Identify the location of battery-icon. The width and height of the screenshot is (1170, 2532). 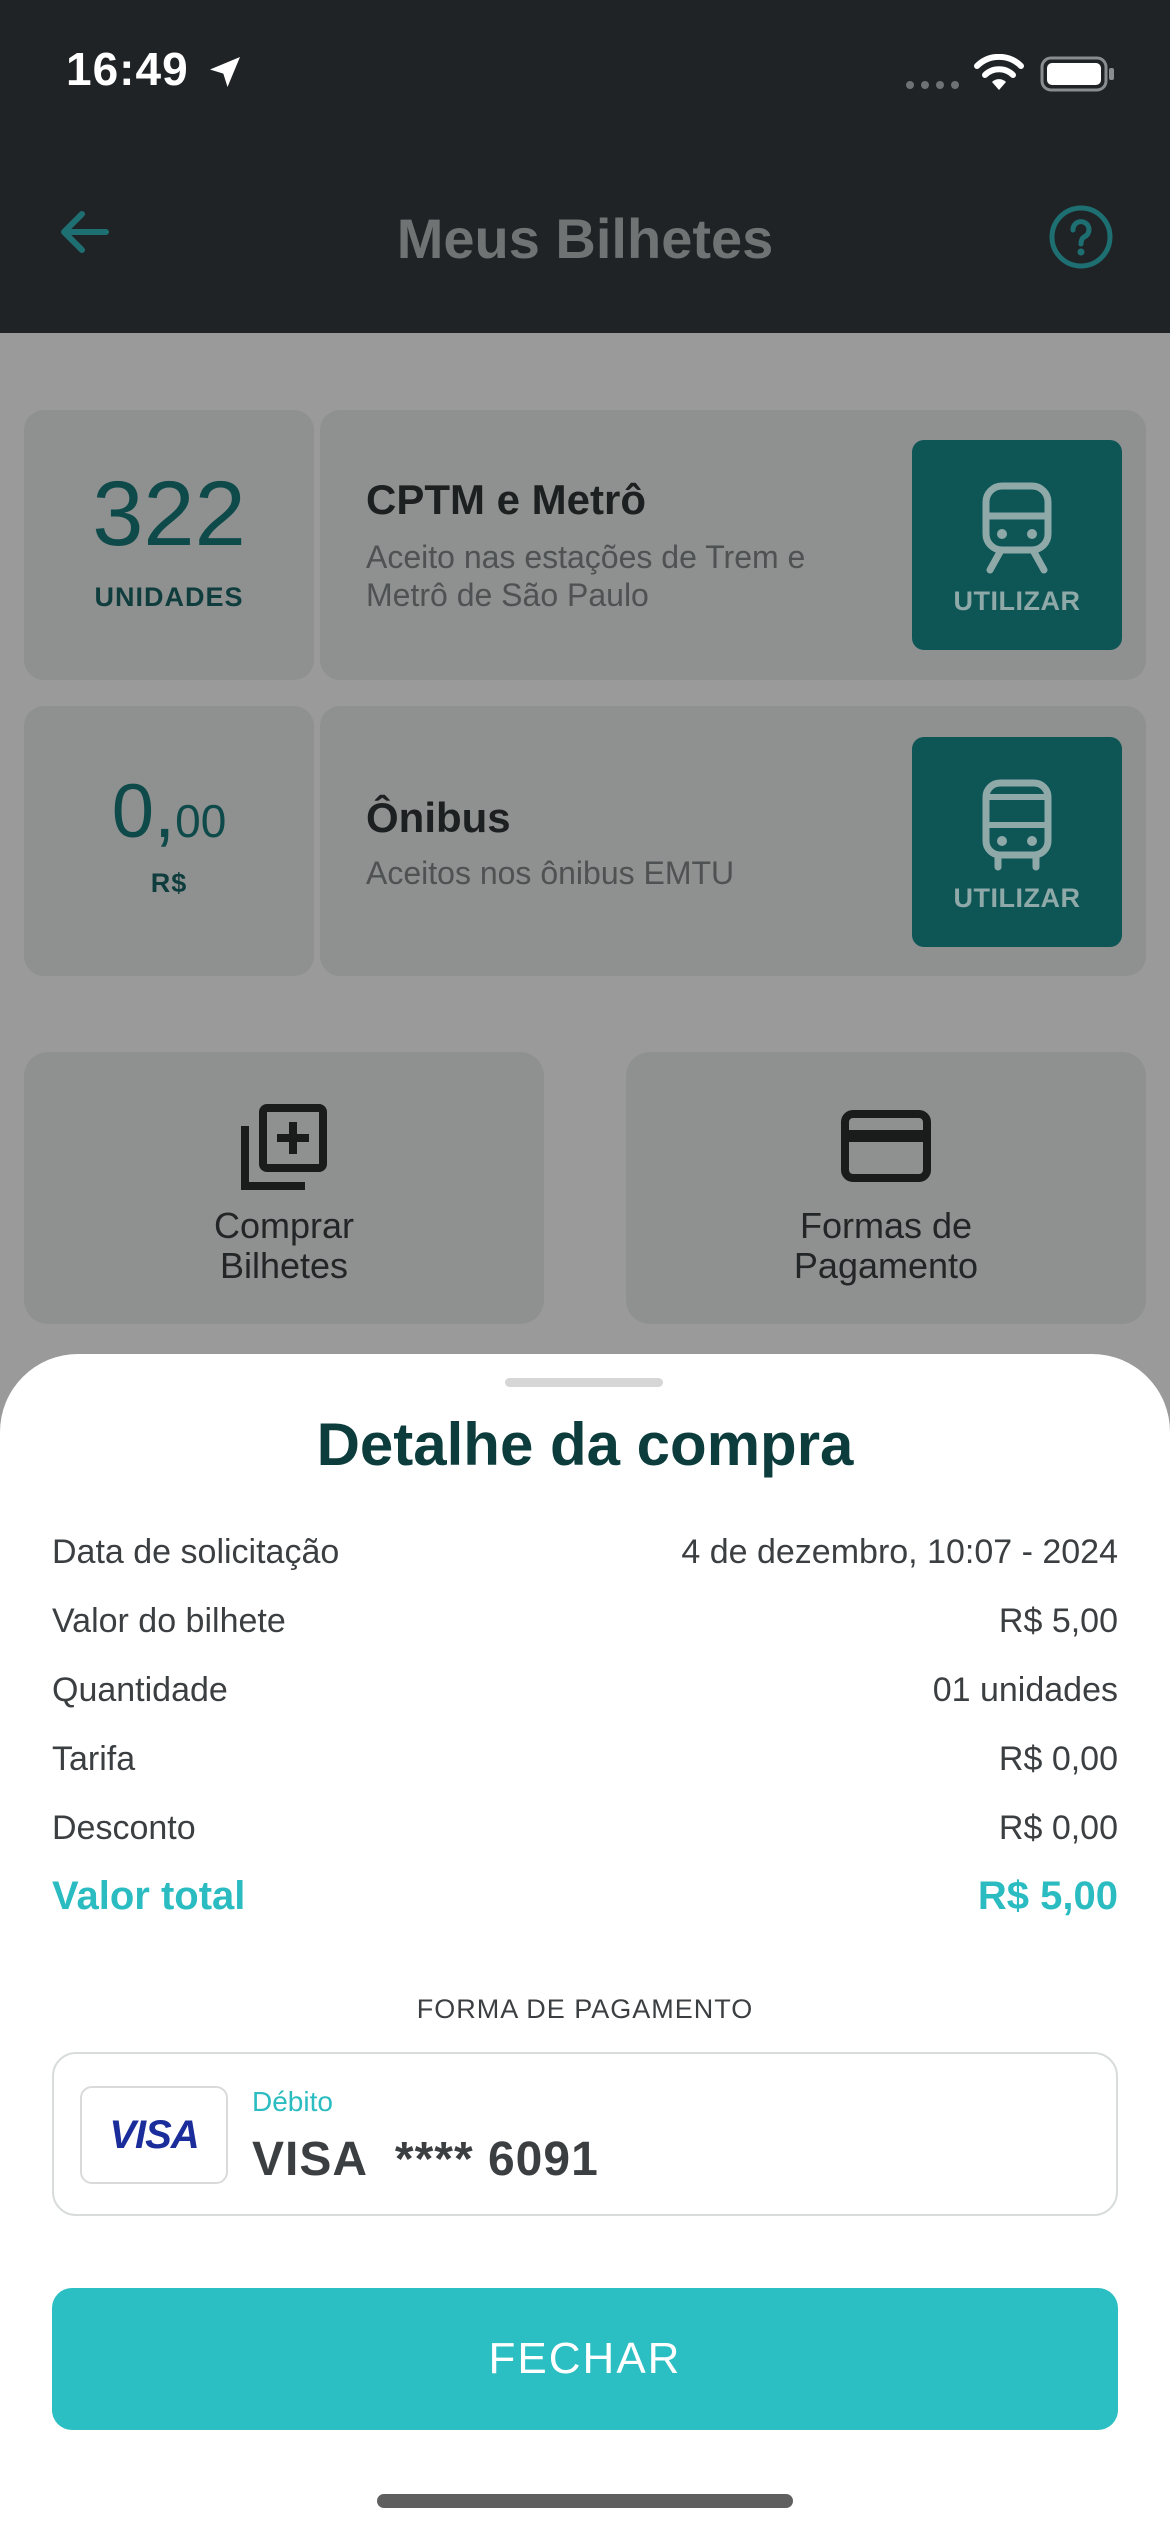
(1077, 74).